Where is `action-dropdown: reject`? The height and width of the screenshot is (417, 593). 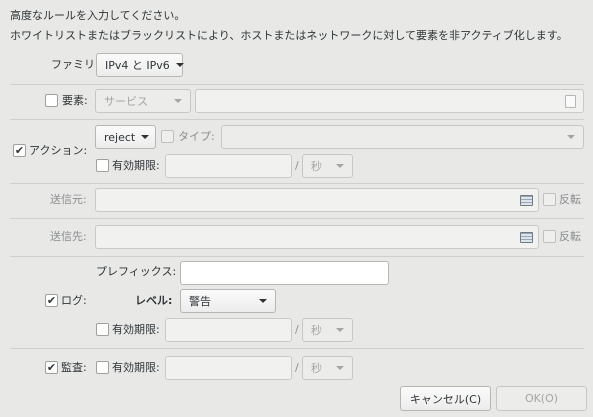 action-dropdown: reject is located at coordinates (125, 137).